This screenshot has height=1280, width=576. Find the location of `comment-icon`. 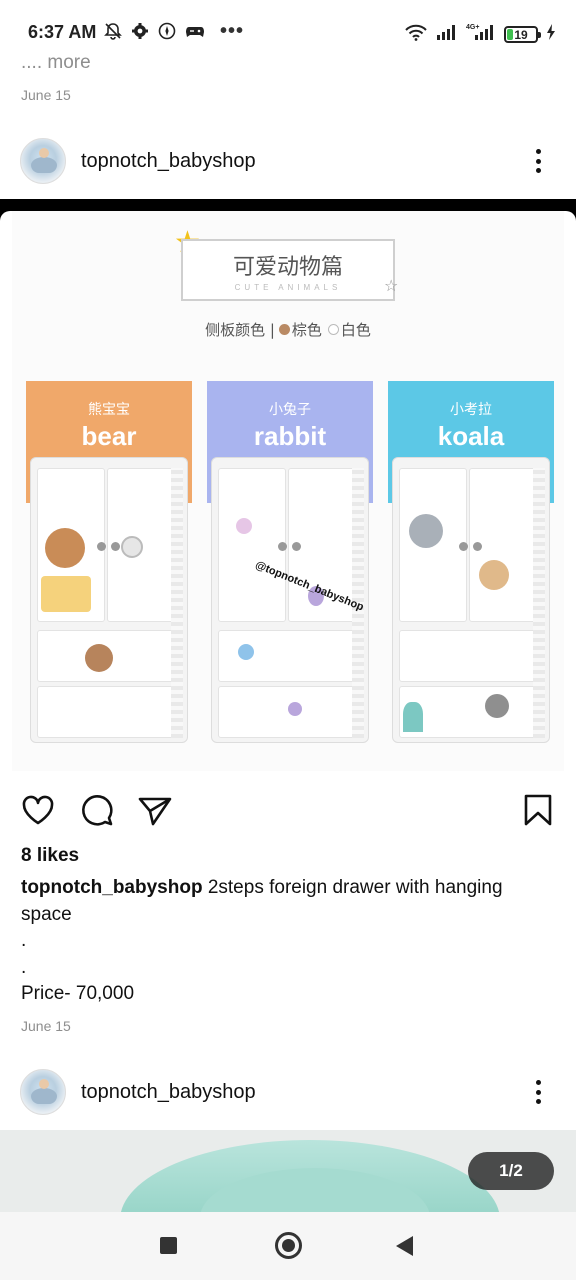

comment-icon is located at coordinates (97, 810).